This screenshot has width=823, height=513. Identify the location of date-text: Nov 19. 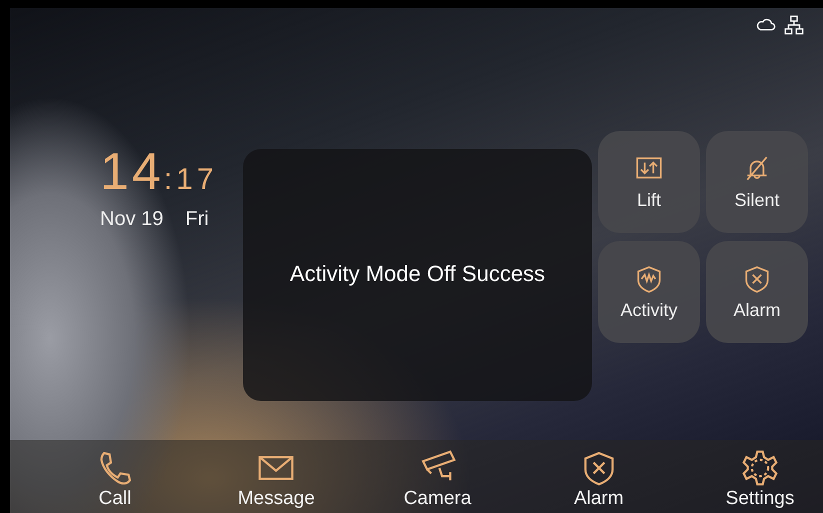
(132, 219).